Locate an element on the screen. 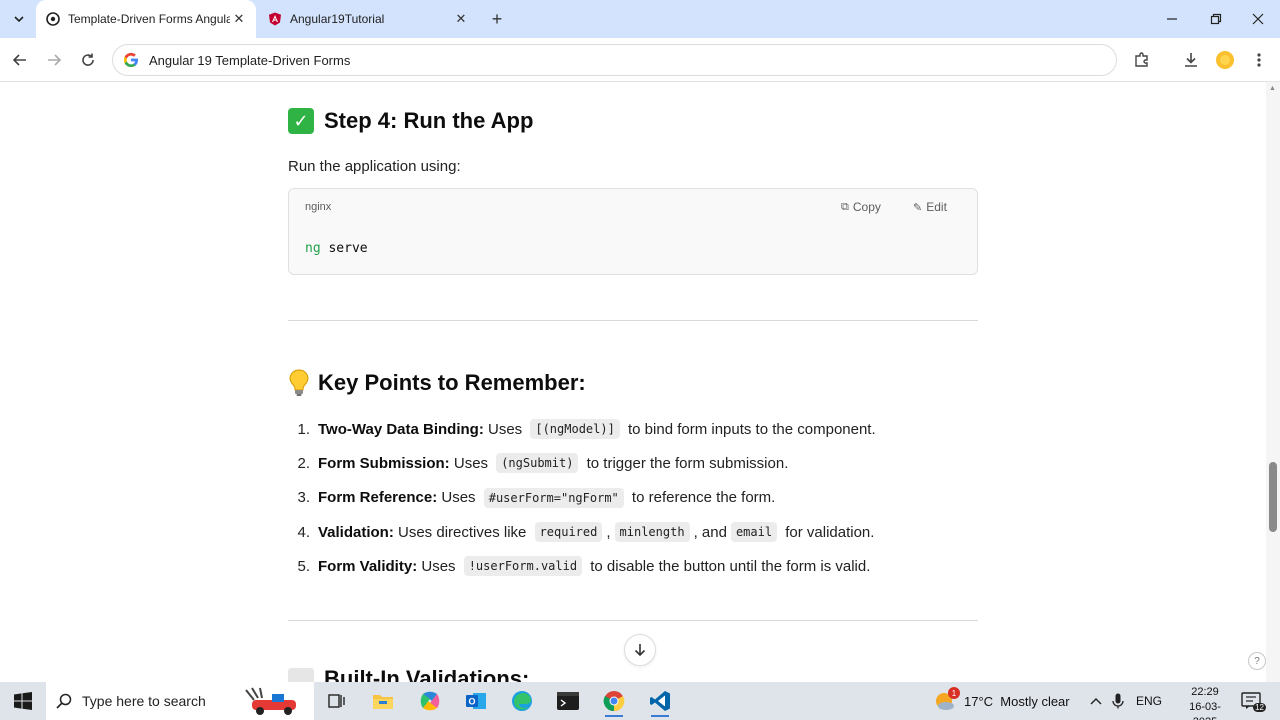  clock-time: 22:29 is located at coordinates (1205, 692).